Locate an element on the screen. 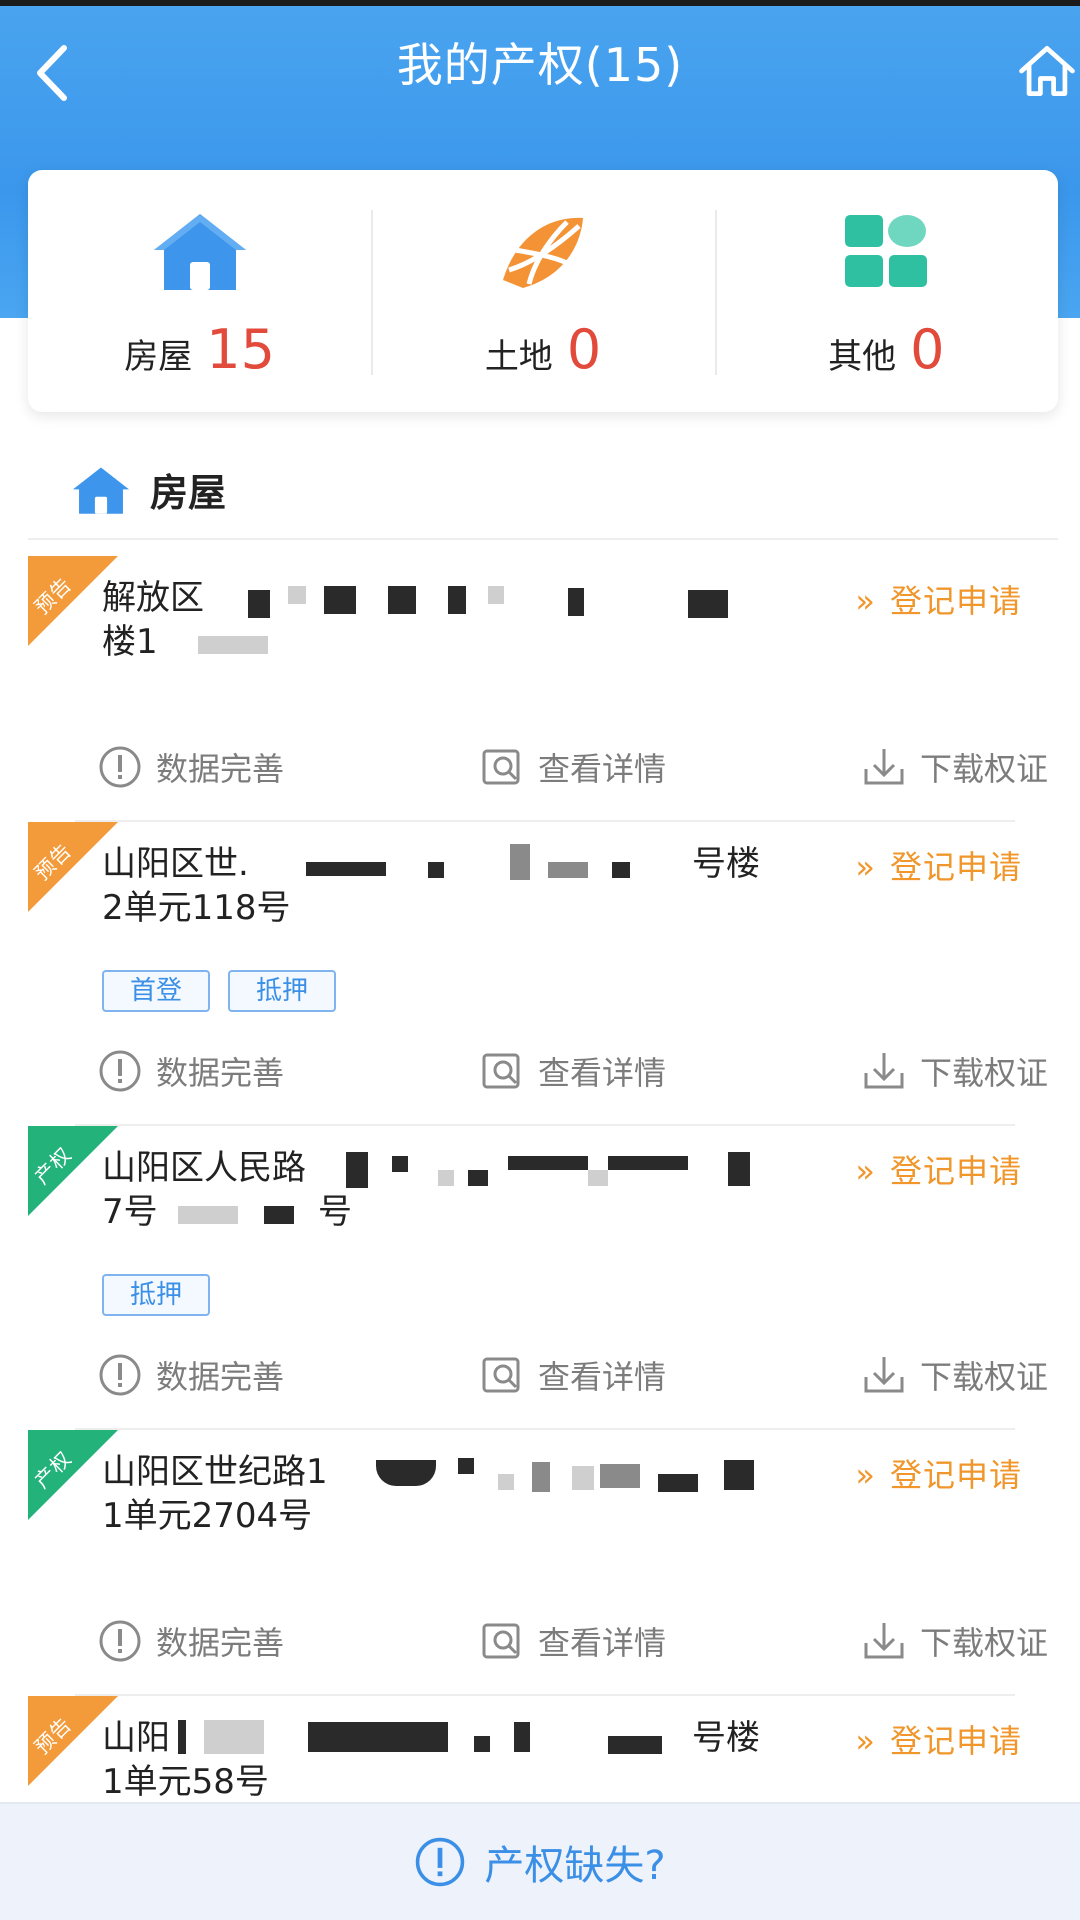 The width and height of the screenshot is (1080, 1920). property-address: 山阳区世. 2单元118号 is located at coordinates (382, 886).